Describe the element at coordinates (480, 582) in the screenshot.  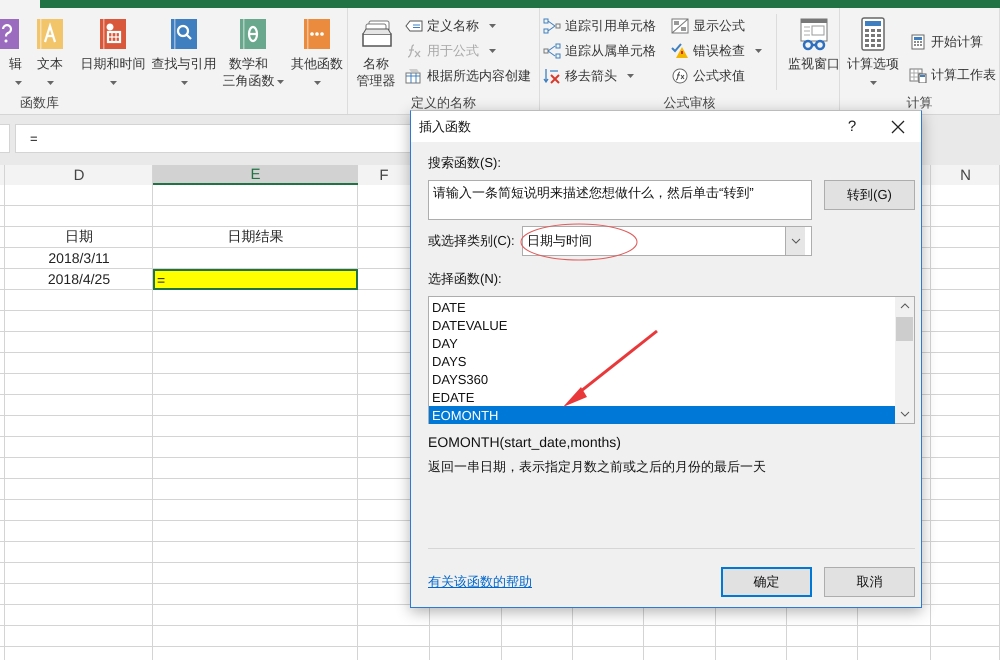
I see `help-link: 有关该函数的帮助` at that location.